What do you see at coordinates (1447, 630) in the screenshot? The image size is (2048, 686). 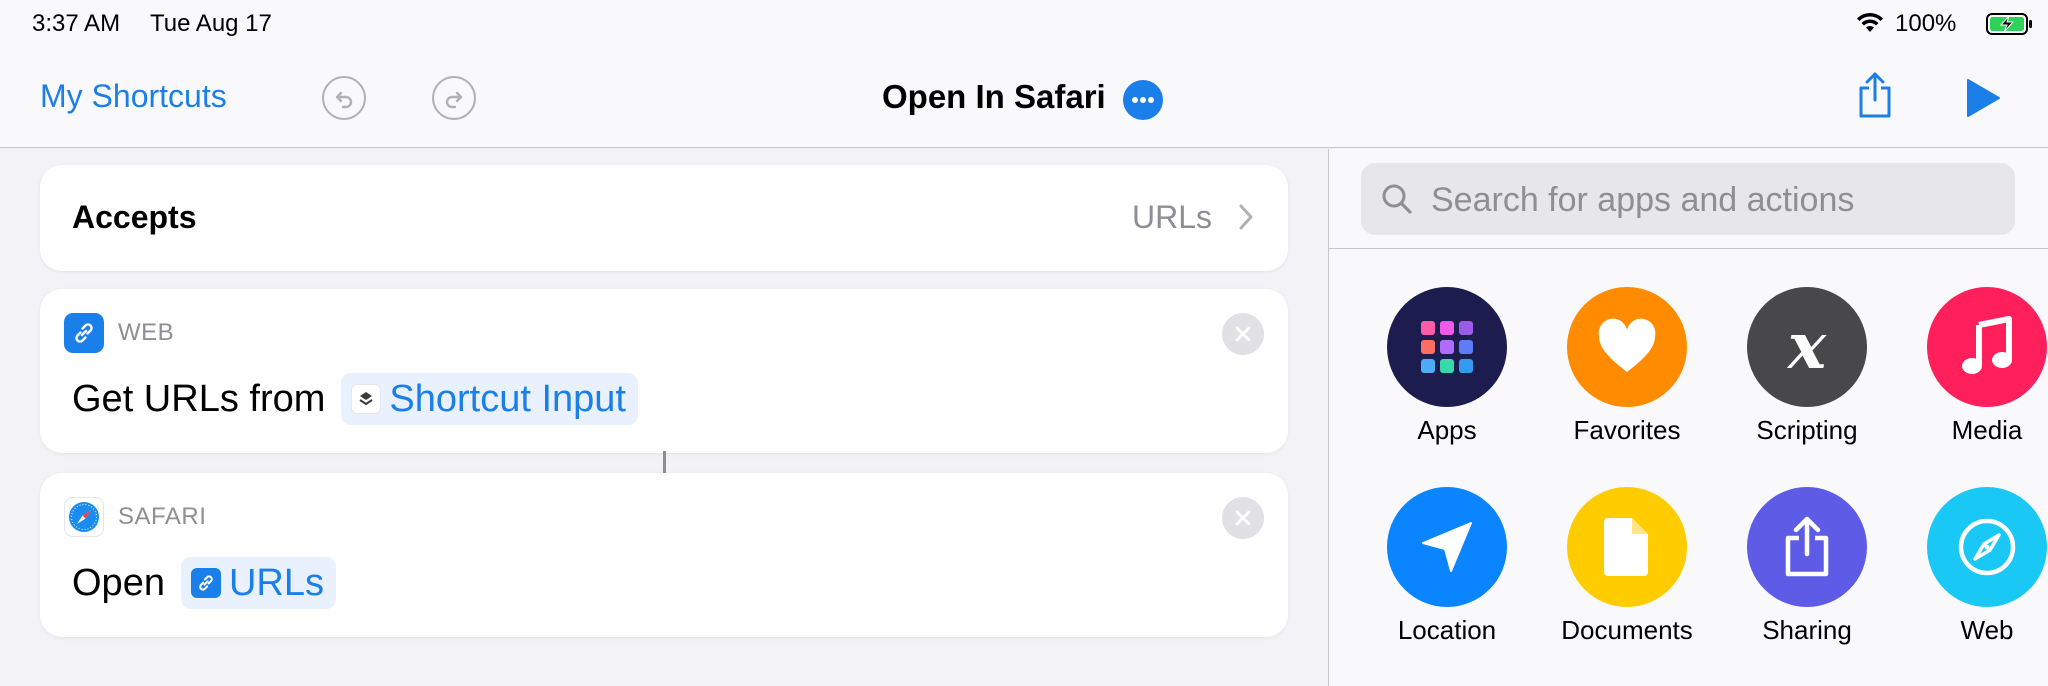 I see `category-label: Location` at bounding box center [1447, 630].